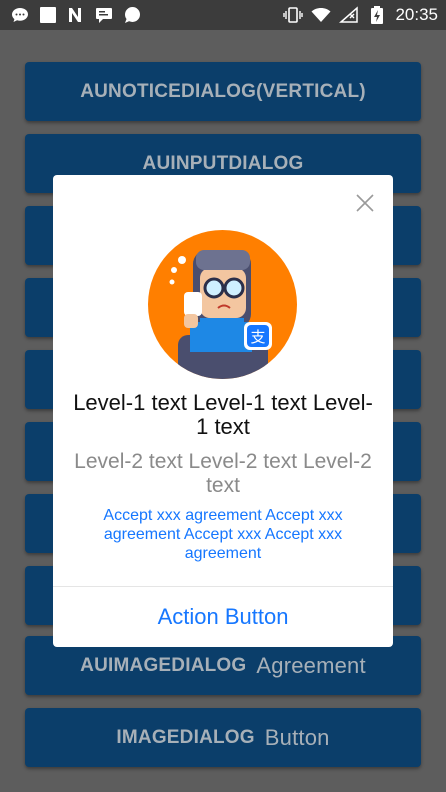  I want to click on whatsapp-icon, so click(132, 15).